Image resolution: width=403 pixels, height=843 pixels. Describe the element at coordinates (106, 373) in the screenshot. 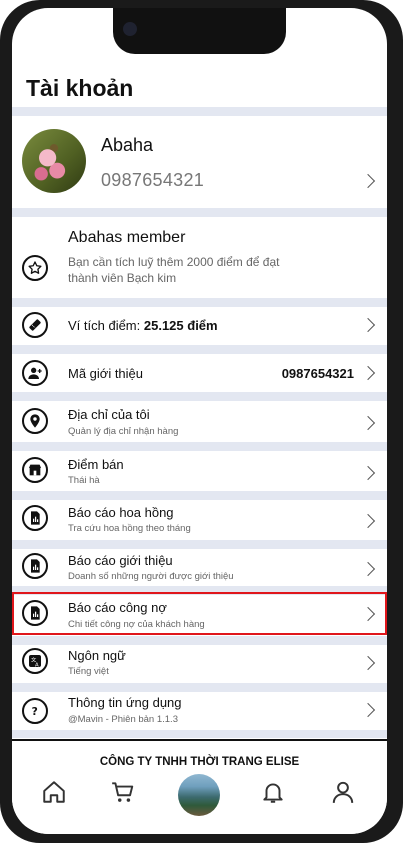

I see `referral-label: Mã giới thiệu` at that location.